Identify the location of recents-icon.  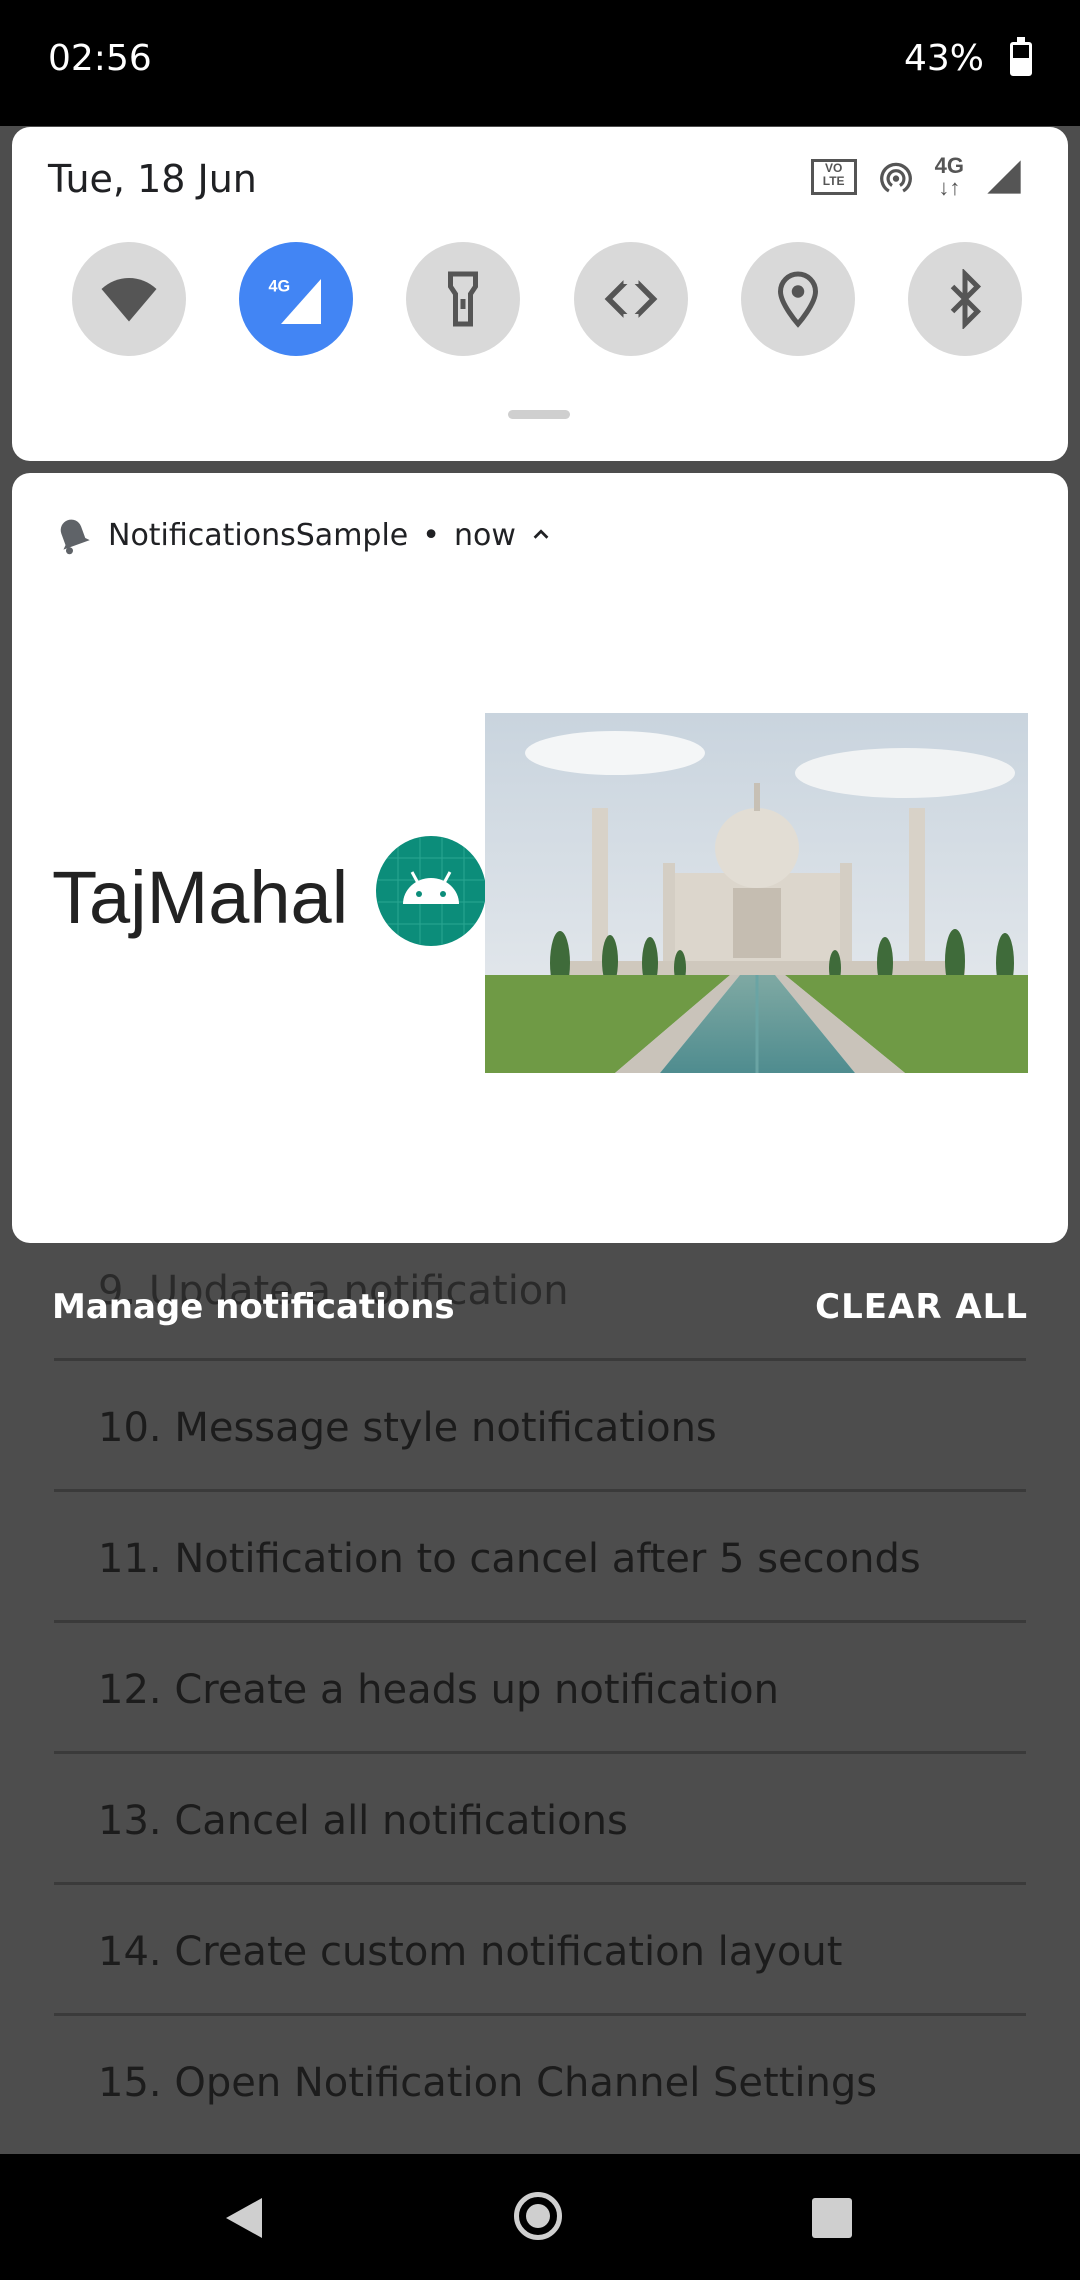
(832, 2218).